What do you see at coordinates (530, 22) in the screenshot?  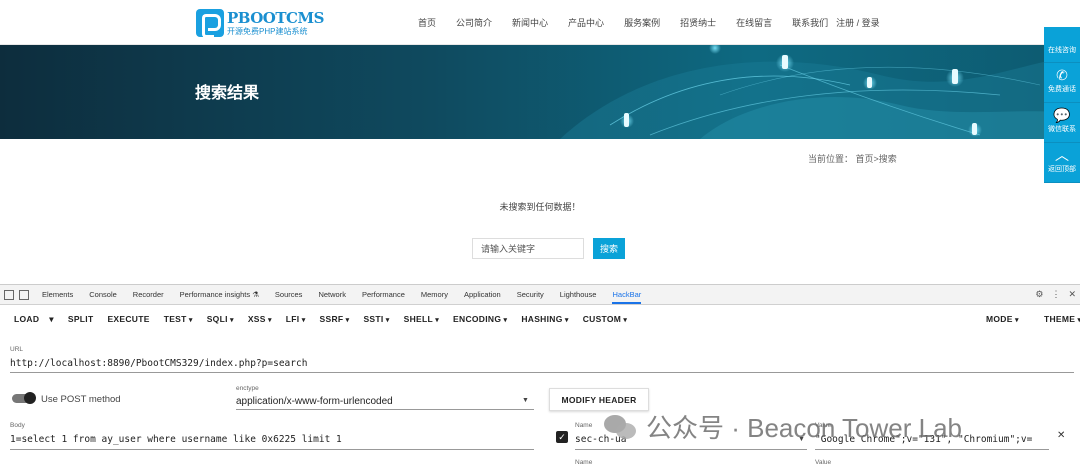 I see `nav-item-news: 新闻中心` at bounding box center [530, 22].